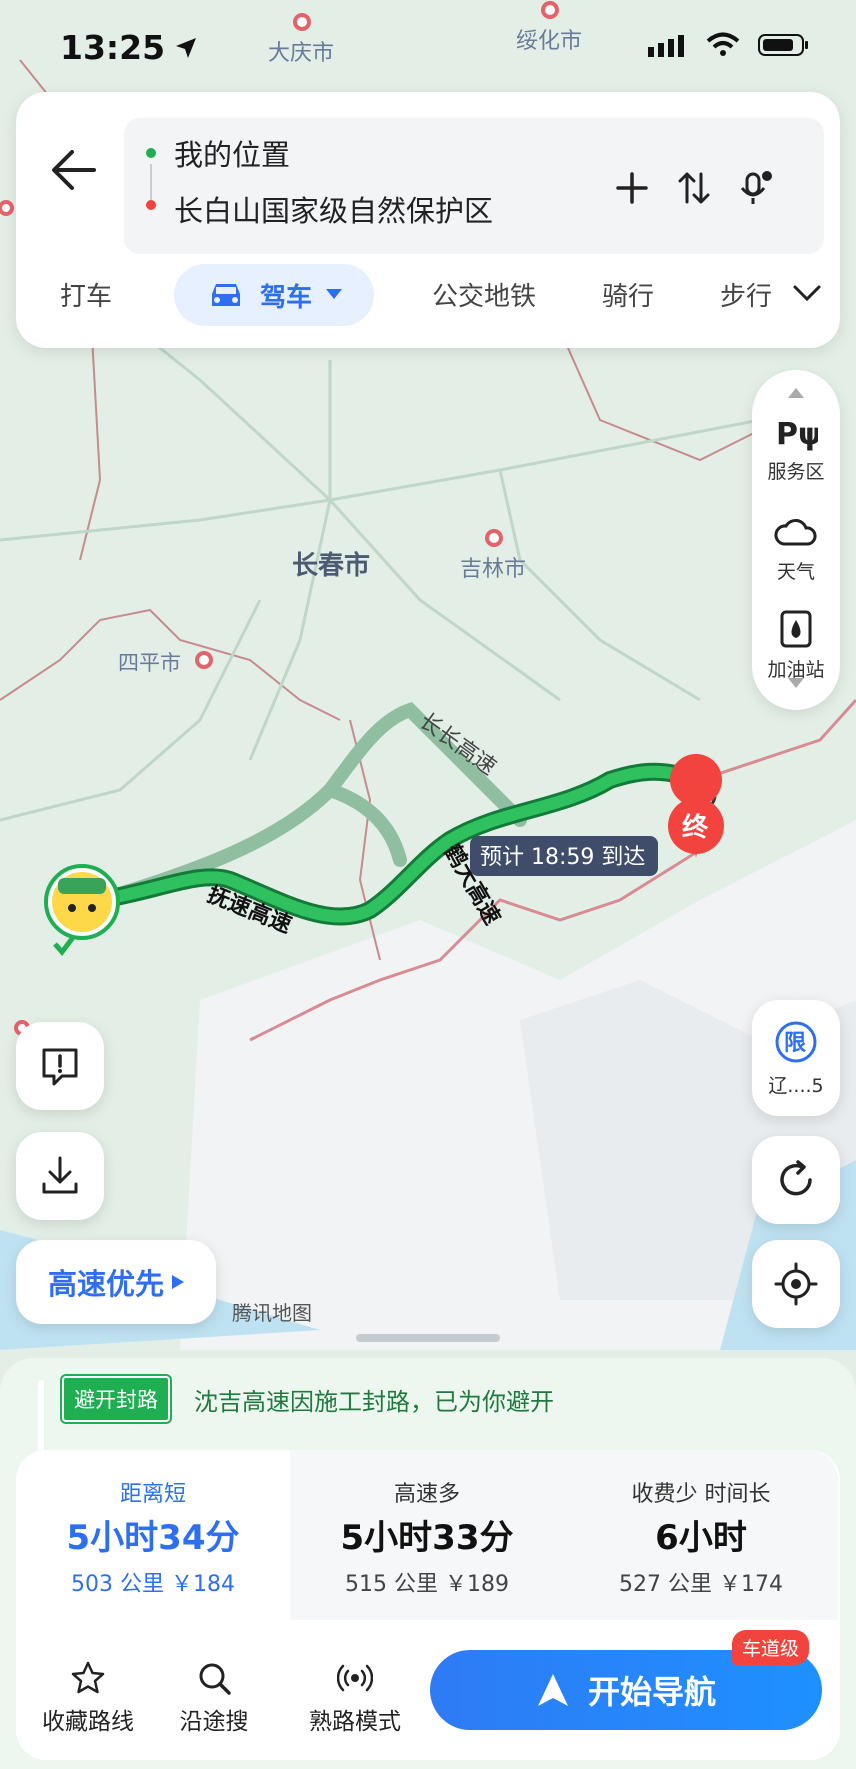 The height and width of the screenshot is (1769, 856). What do you see at coordinates (427, 1584) in the screenshot?
I see `route-option-info: 515 公里 ￥189` at bounding box center [427, 1584].